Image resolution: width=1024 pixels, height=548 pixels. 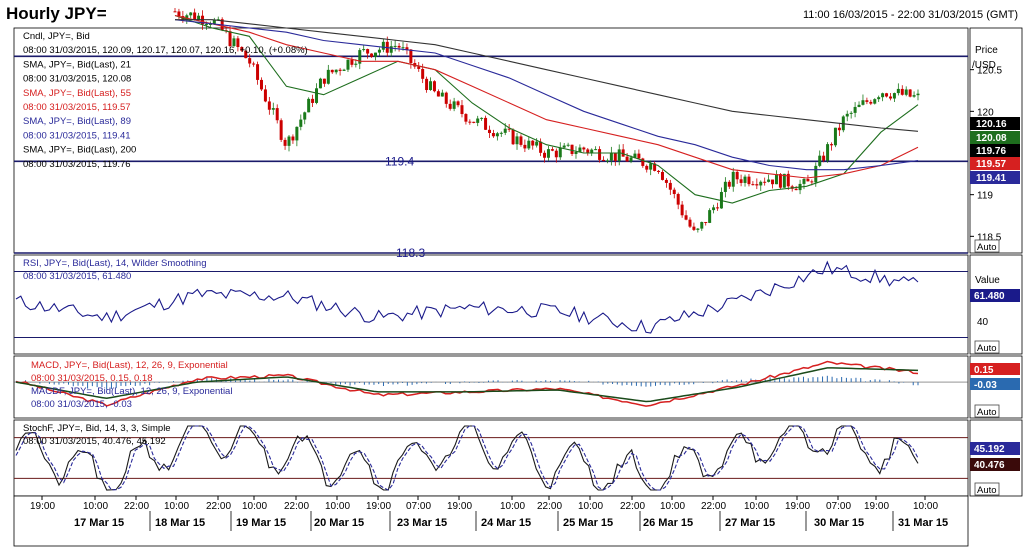 I want to click on price-tick-label: 119, so click(x=985, y=196).